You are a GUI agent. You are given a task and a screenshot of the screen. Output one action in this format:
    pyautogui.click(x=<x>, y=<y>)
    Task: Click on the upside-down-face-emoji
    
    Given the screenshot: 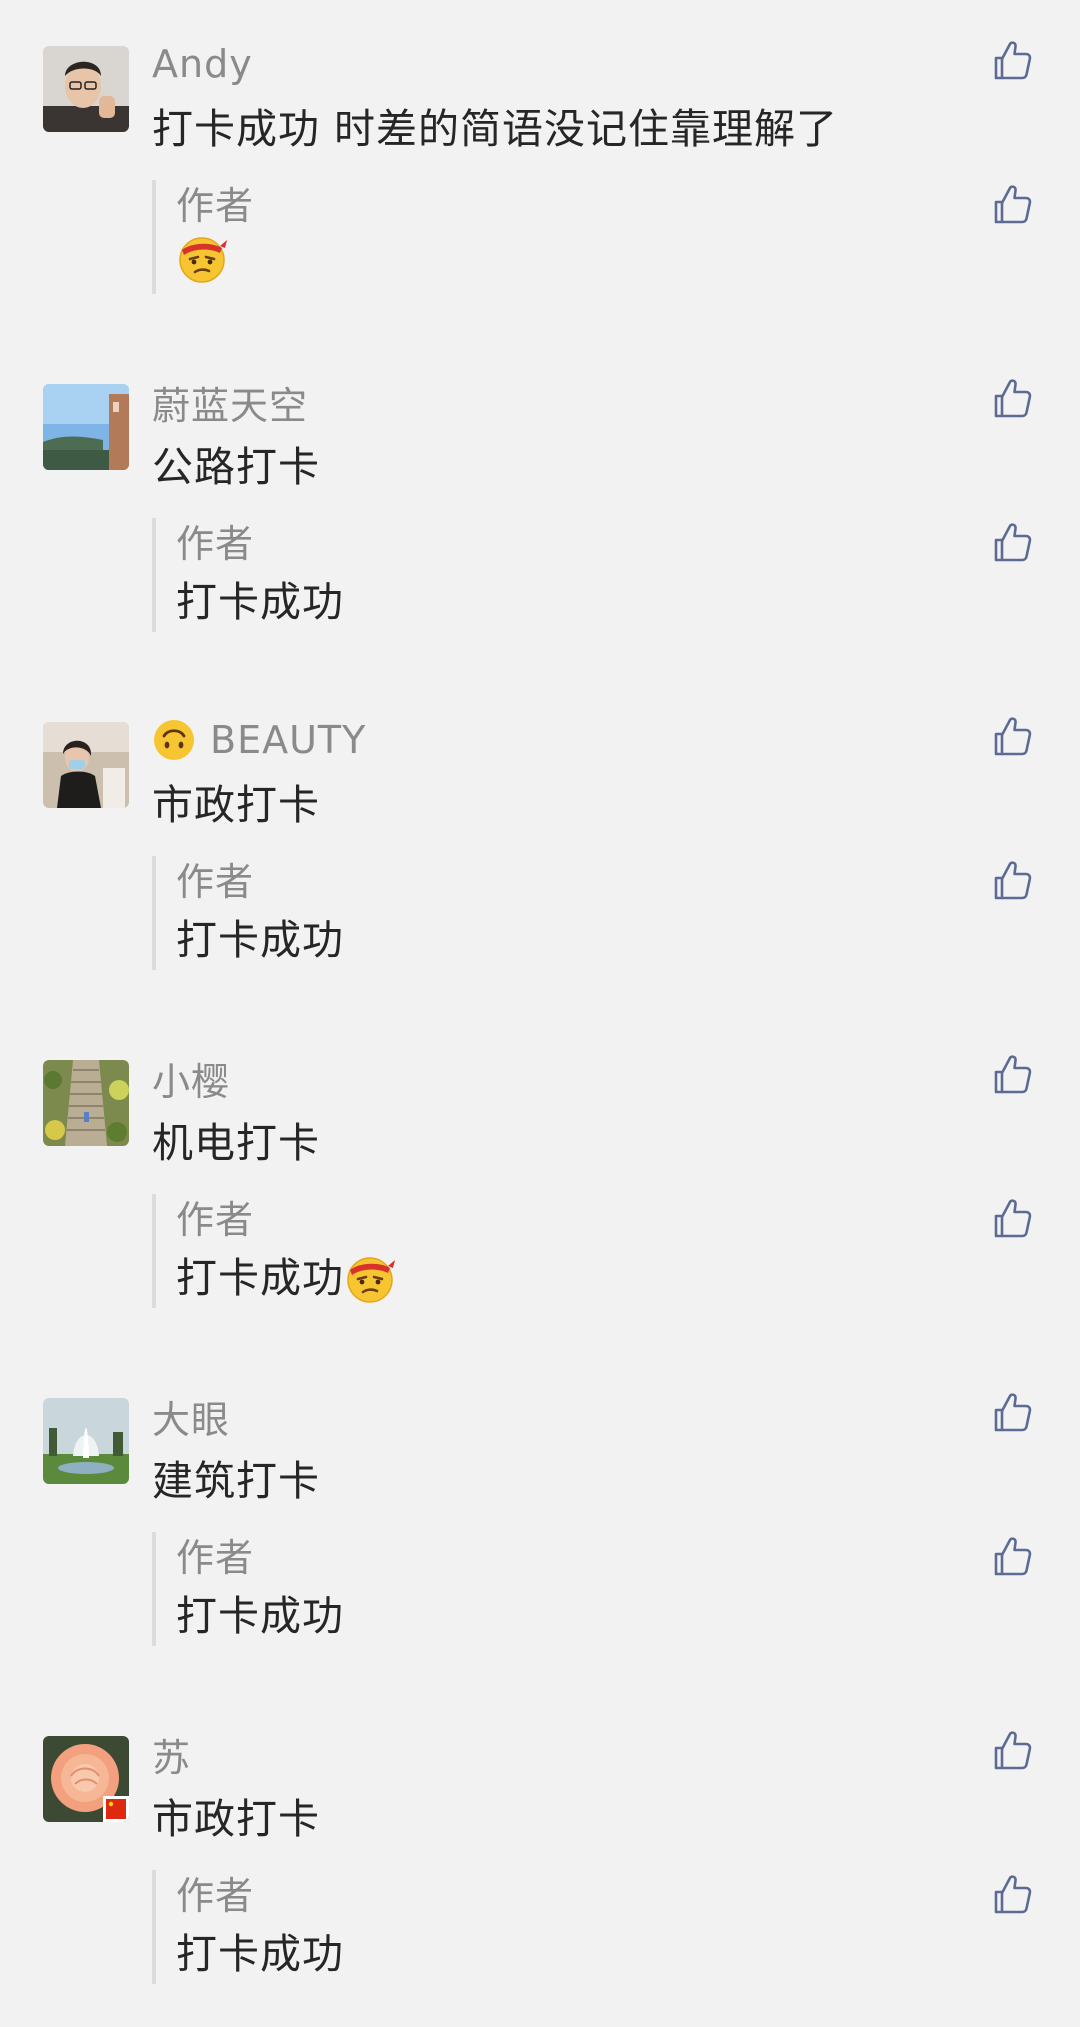 What is the action you would take?
    pyautogui.click(x=174, y=740)
    